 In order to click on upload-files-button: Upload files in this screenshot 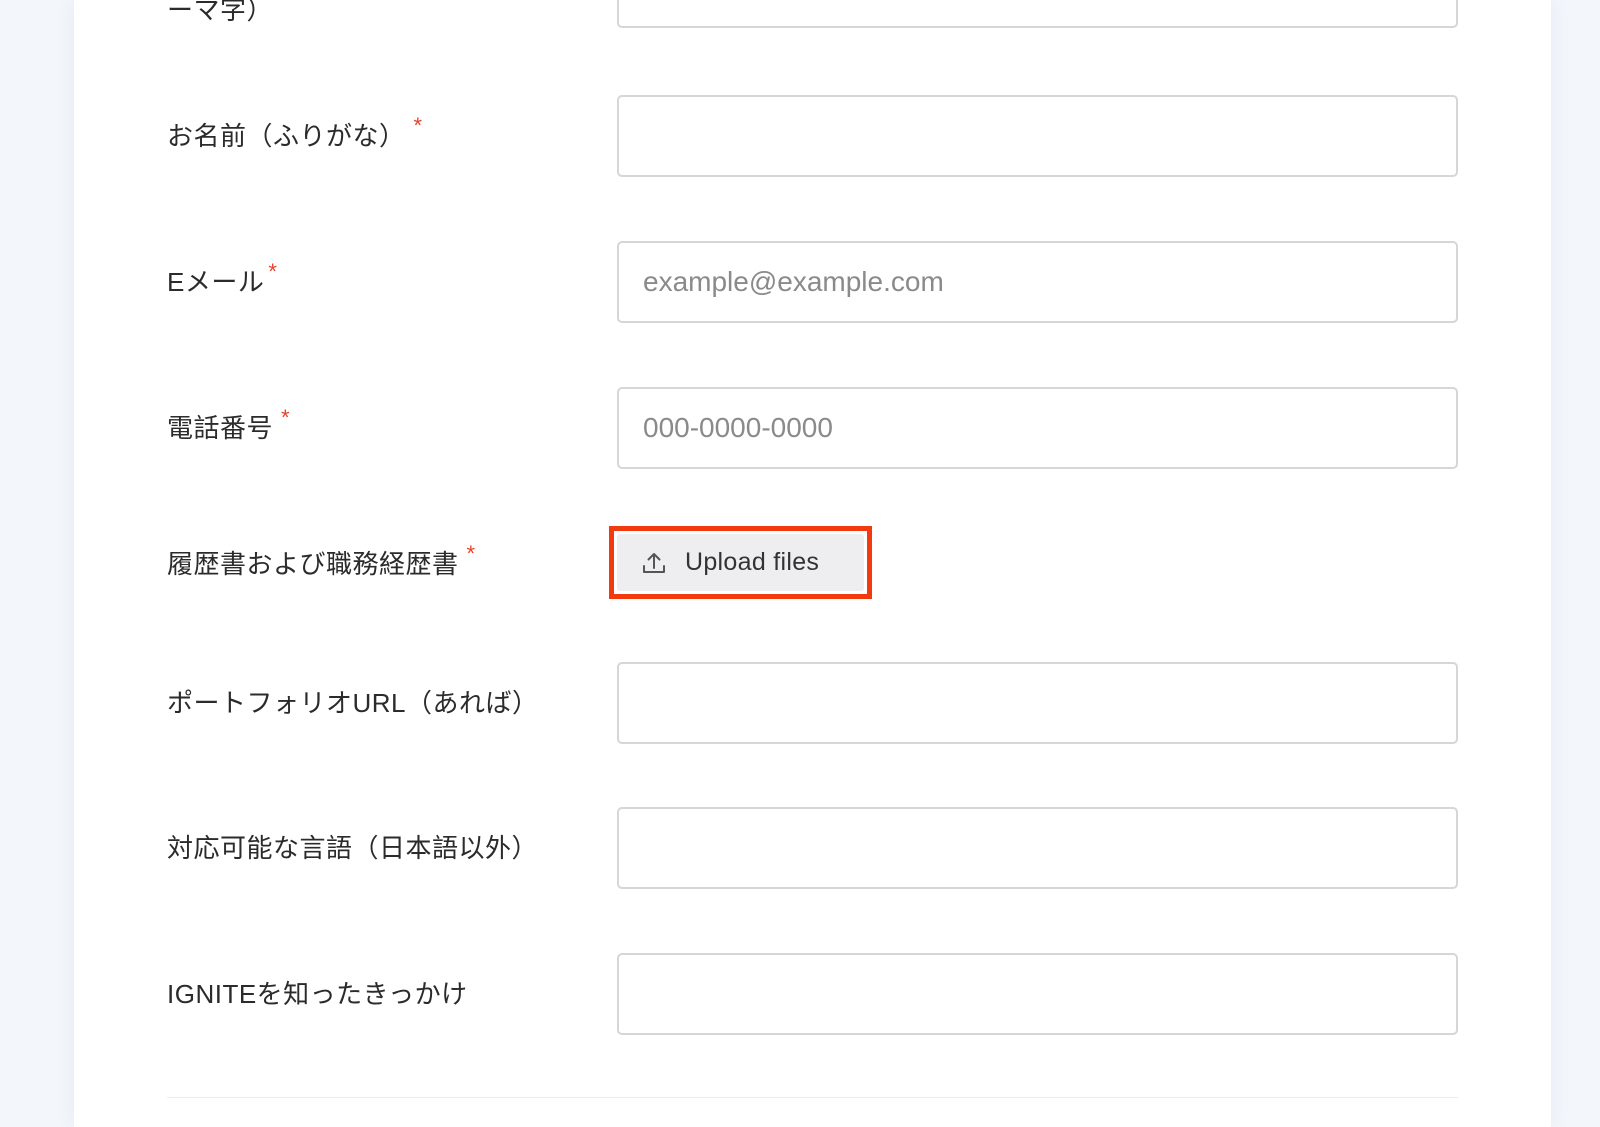, I will do `click(740, 562)`.